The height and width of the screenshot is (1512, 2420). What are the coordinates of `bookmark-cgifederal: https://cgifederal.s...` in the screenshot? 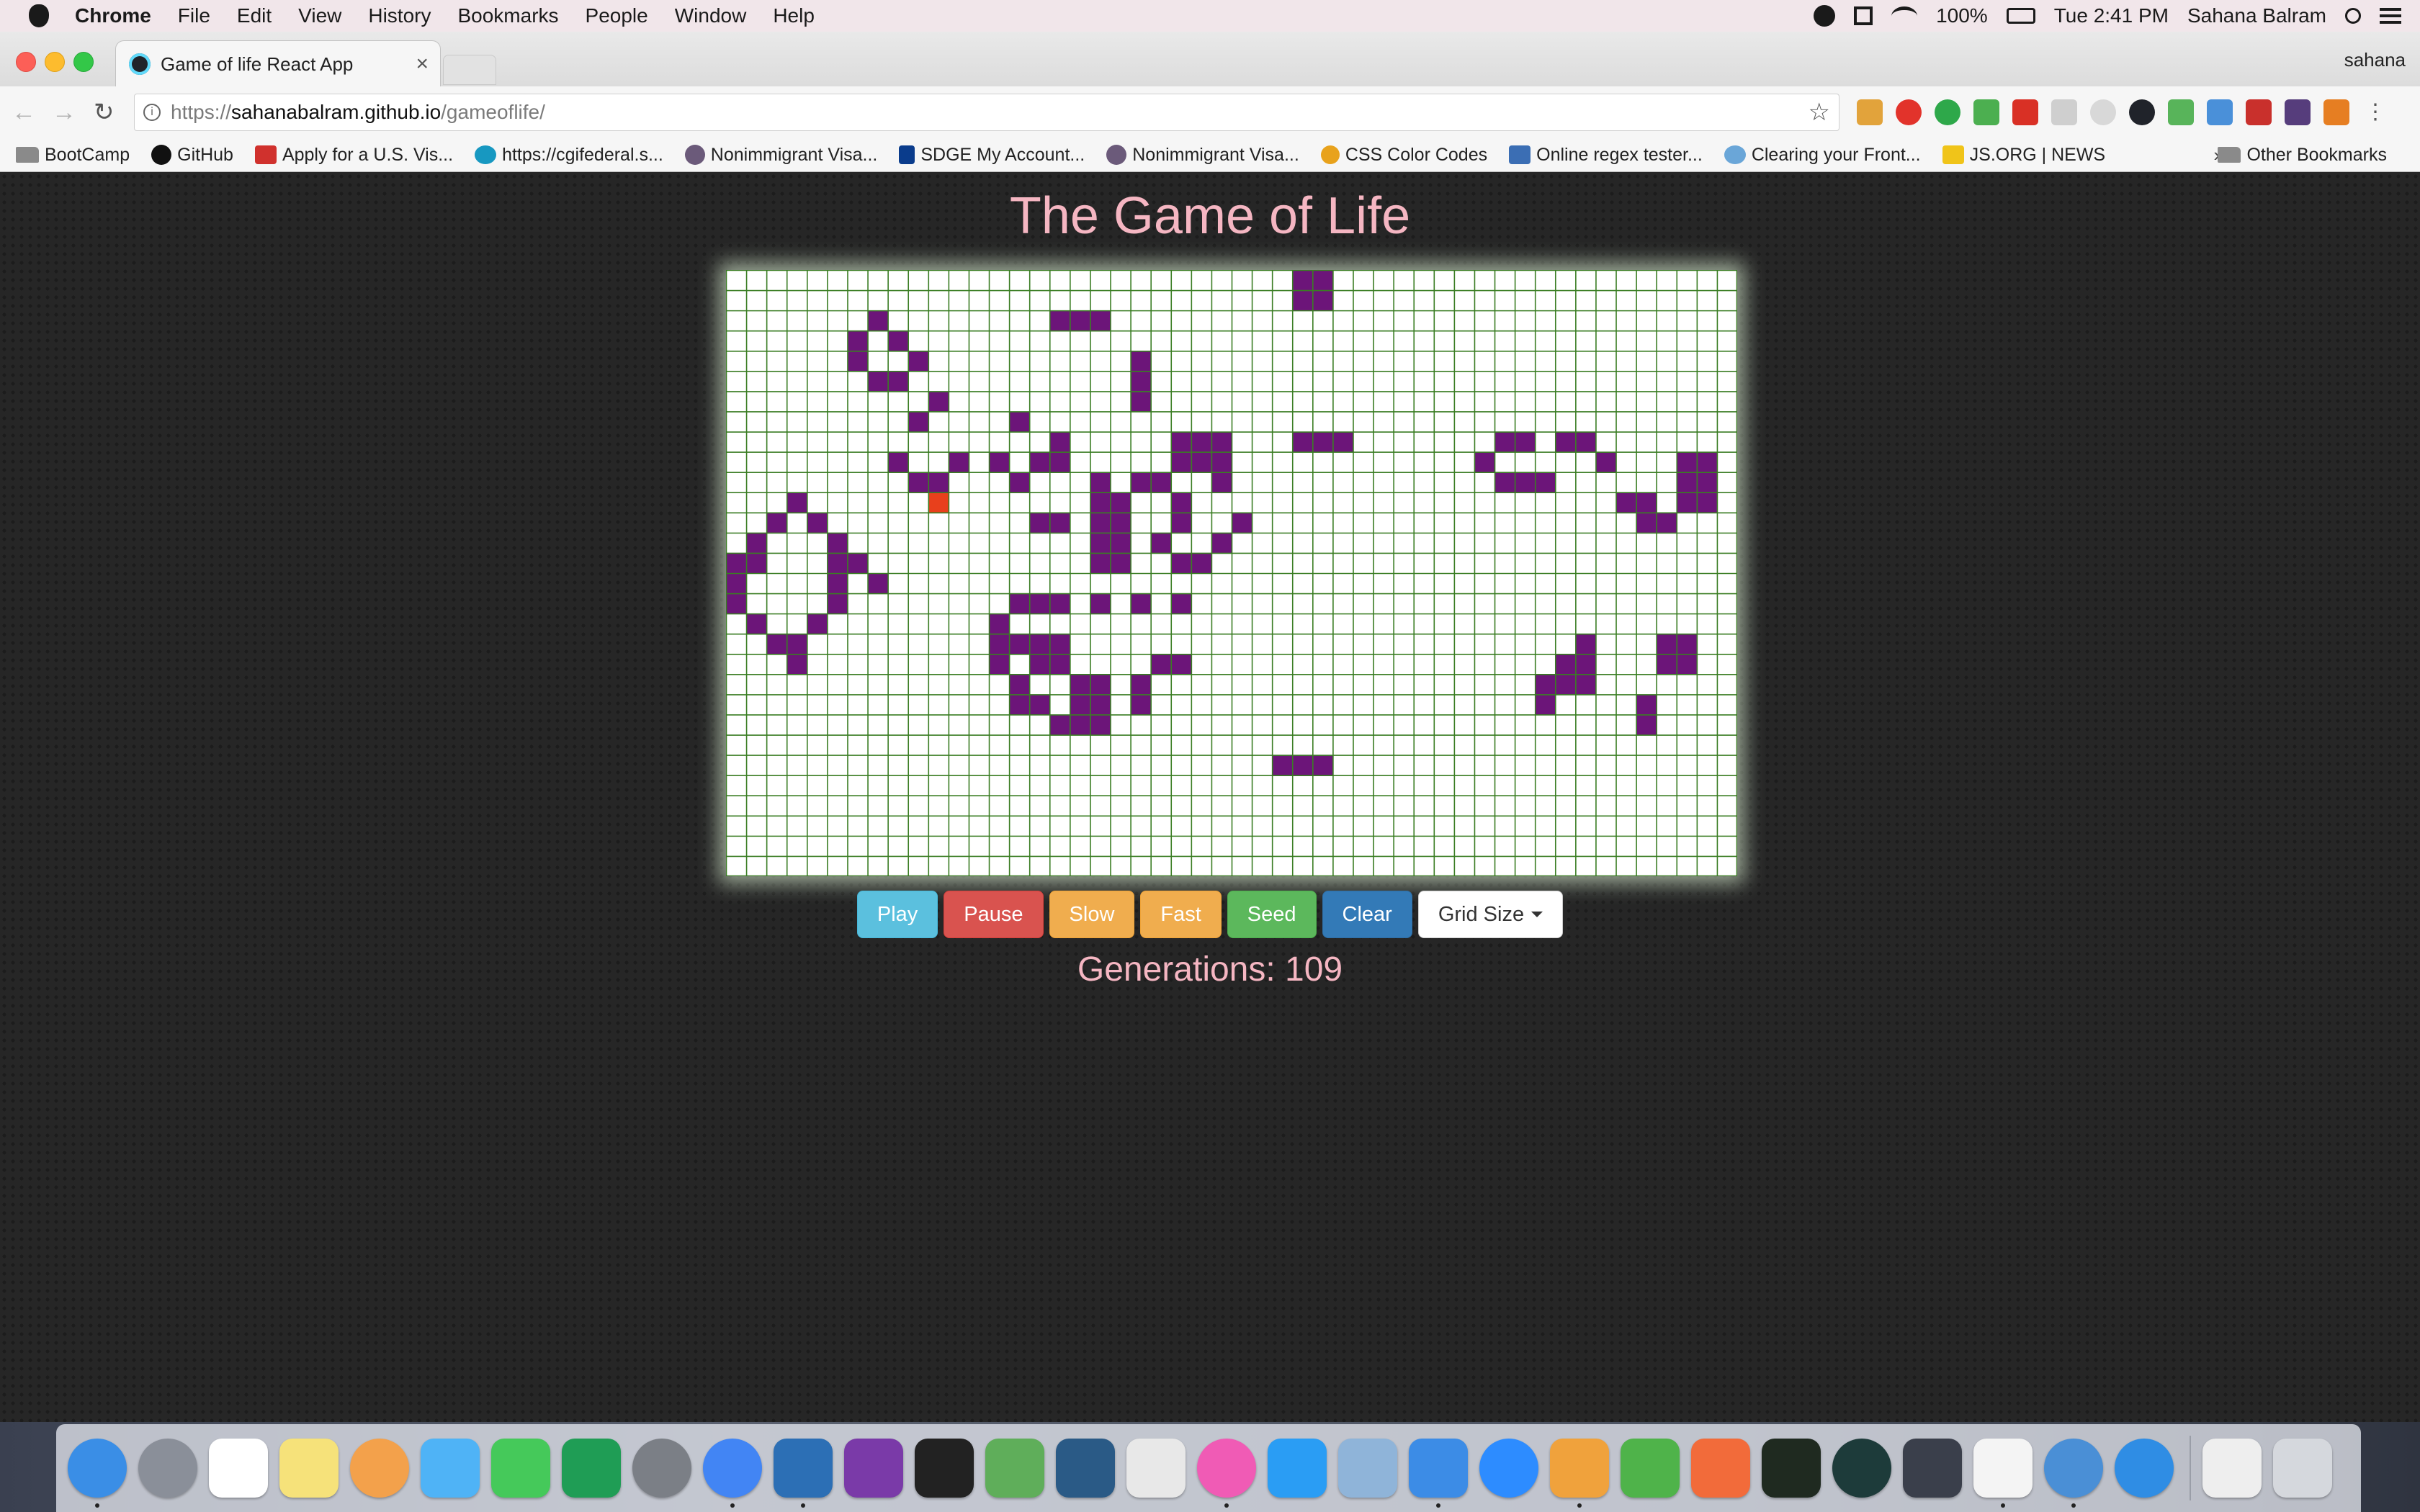 It's located at (569, 155).